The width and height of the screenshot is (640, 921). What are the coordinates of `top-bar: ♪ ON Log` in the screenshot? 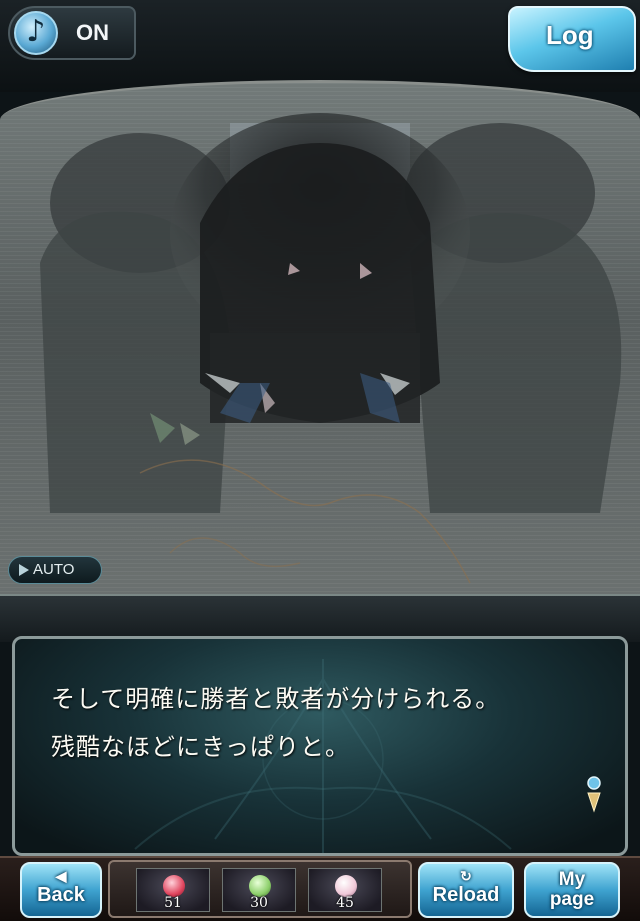 It's located at (320, 46).